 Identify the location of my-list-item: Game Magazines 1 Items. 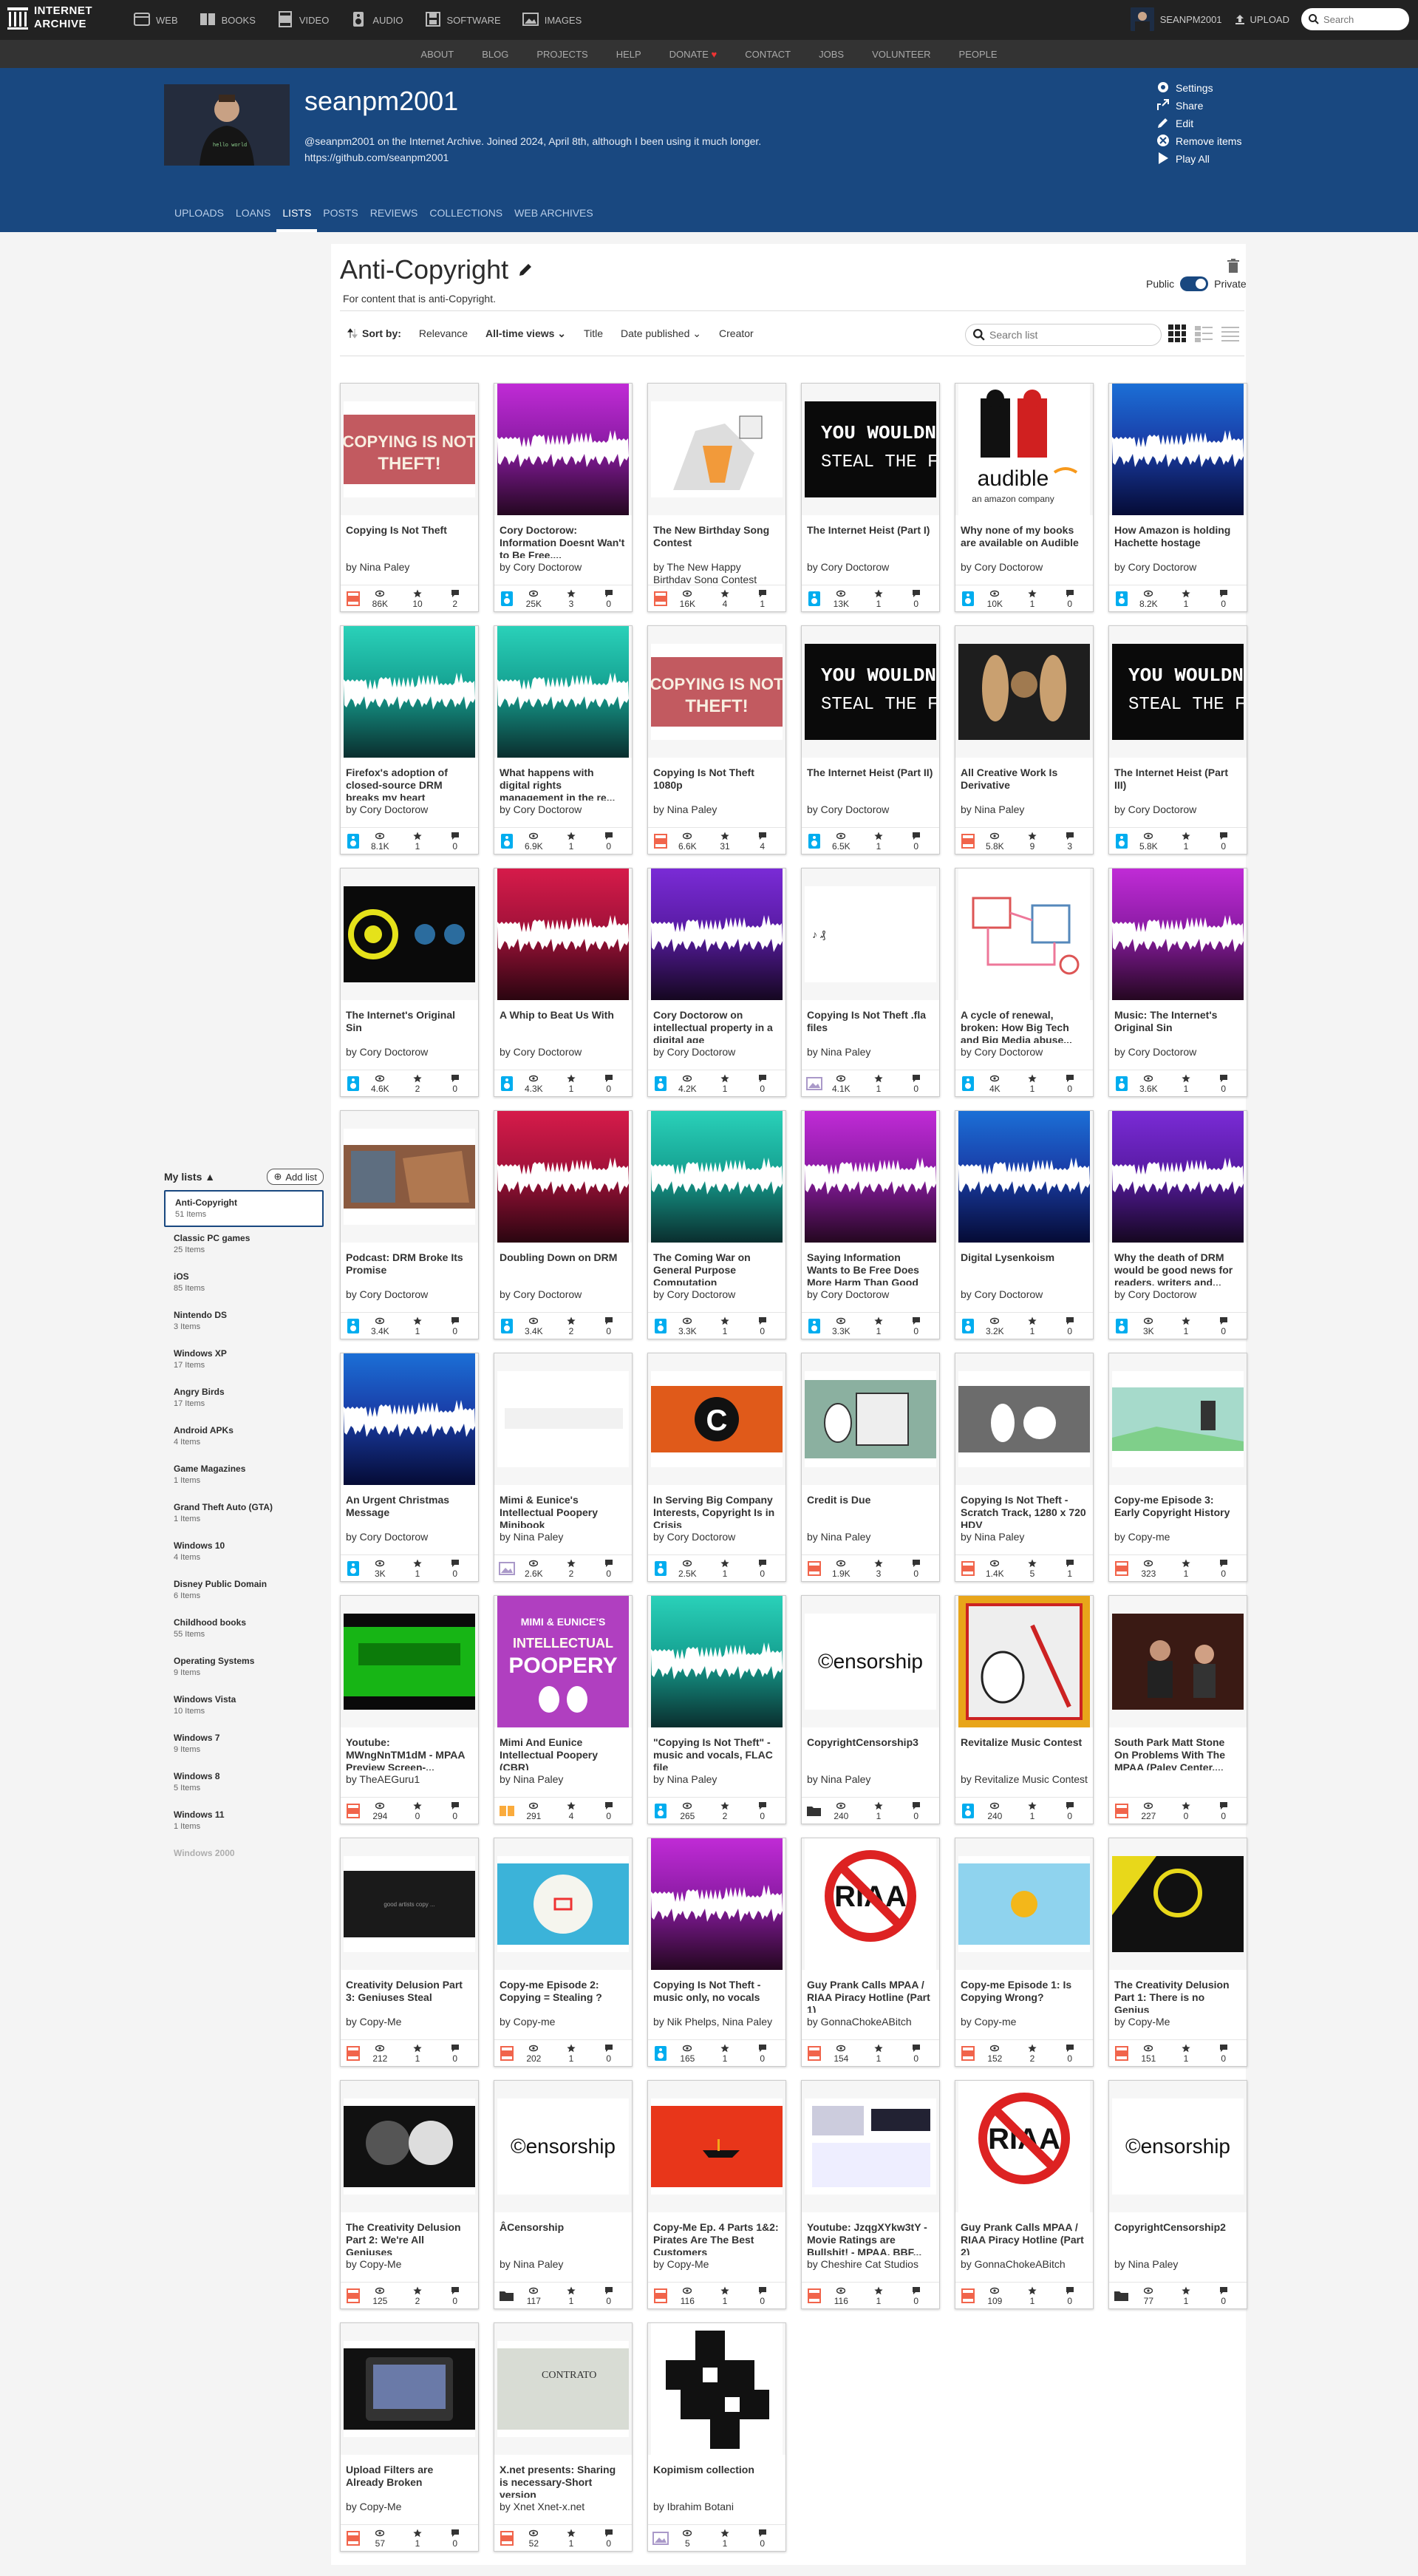
(244, 1477).